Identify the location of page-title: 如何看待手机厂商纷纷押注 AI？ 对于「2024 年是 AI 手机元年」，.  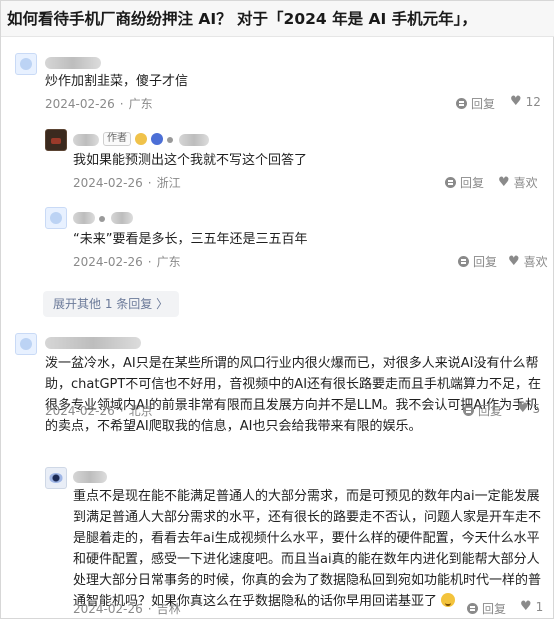
(277, 19).